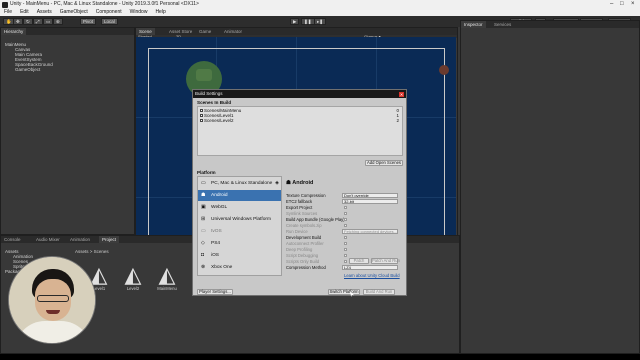 This screenshot has width=640, height=360. I want to click on script-debugging-checkbox, so click(345, 255).